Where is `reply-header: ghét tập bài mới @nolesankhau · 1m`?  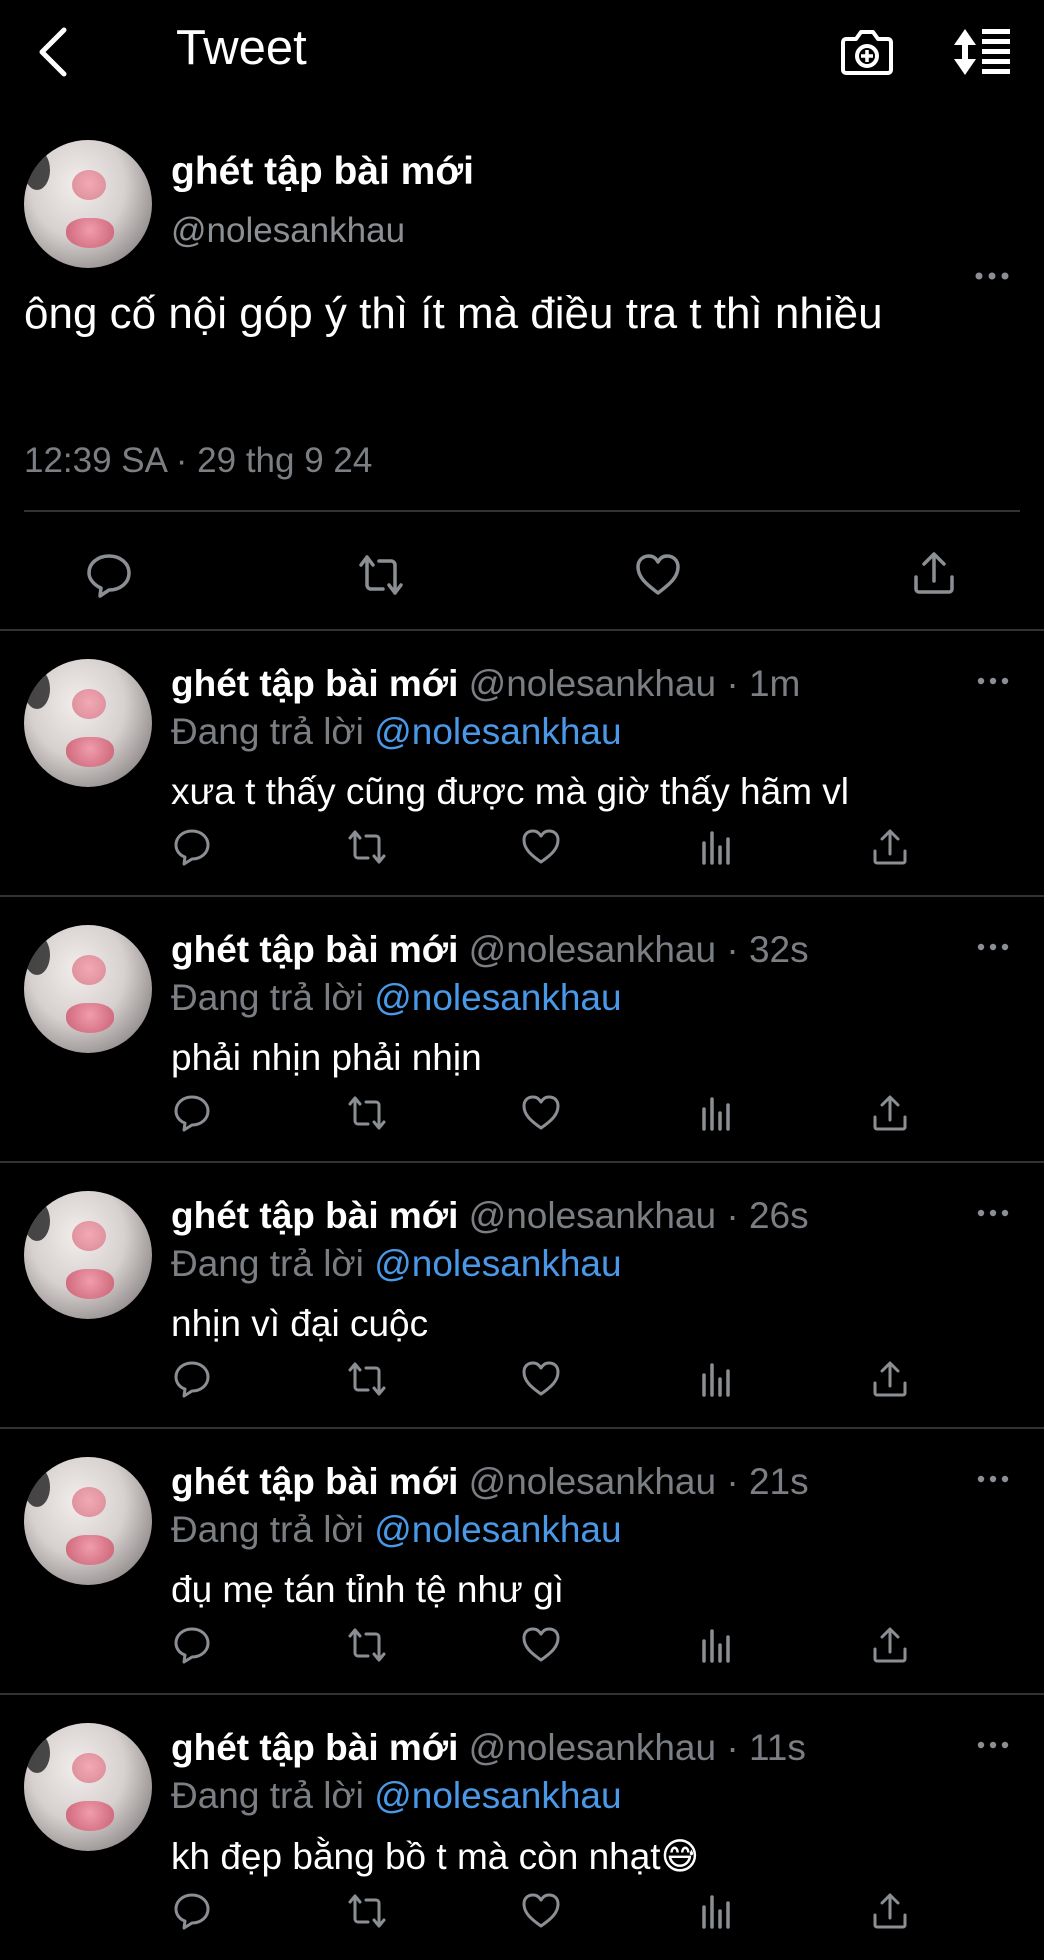
reply-header: ghét tập bài mới @nolesankhau · 1m is located at coordinates (485, 684).